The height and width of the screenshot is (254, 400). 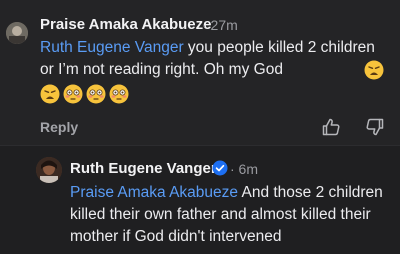 I want to click on timestamp: · 6m, so click(x=244, y=169).